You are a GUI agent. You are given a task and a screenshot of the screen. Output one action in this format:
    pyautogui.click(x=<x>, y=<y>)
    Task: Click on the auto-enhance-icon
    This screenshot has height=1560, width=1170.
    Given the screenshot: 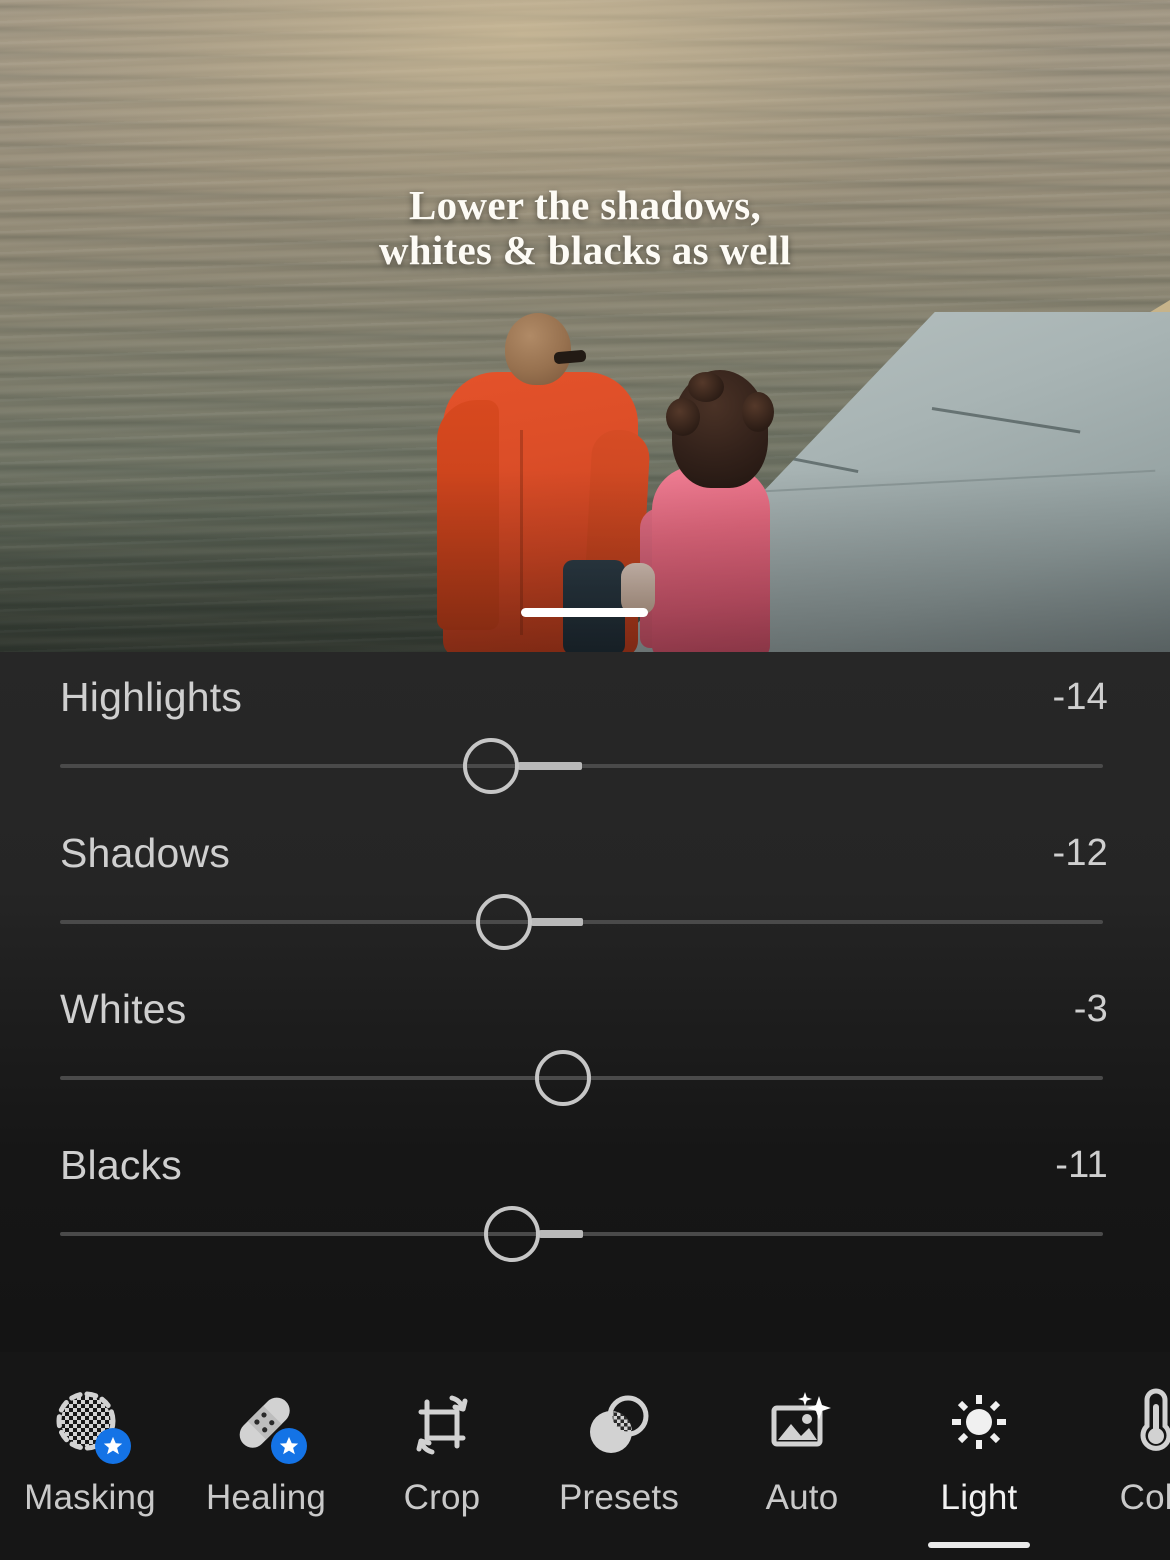 What is the action you would take?
    pyautogui.click(x=802, y=1425)
    